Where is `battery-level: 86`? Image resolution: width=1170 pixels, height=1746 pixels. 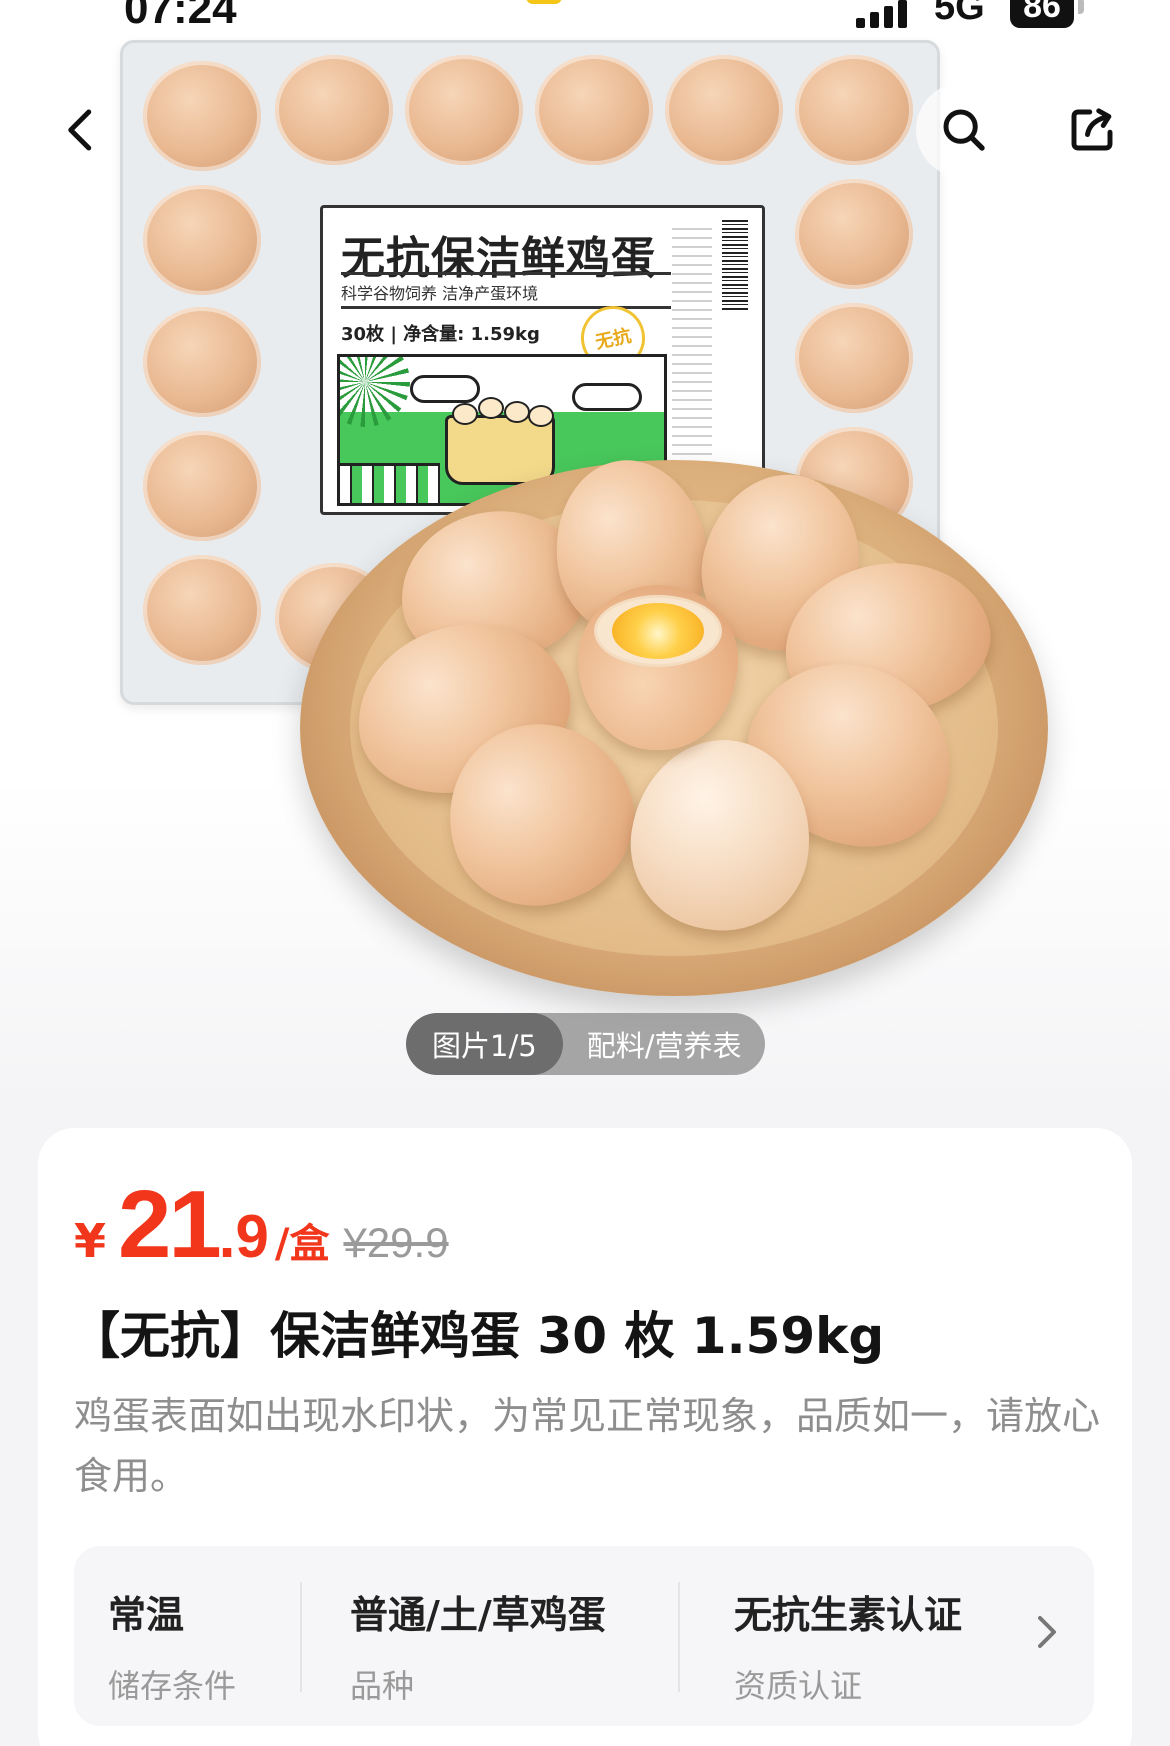
battery-level: 86 is located at coordinates (1042, 12).